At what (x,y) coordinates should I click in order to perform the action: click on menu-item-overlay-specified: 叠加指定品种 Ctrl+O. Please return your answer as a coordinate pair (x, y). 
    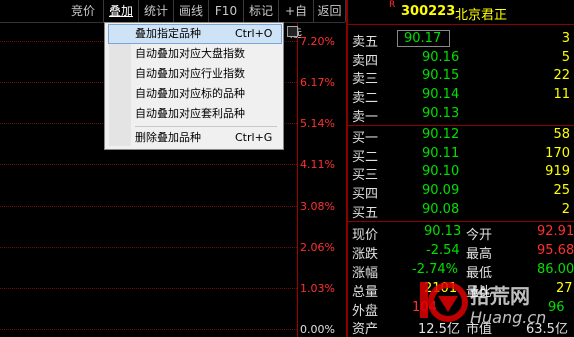
    Looking at the image, I should click on (195, 34).